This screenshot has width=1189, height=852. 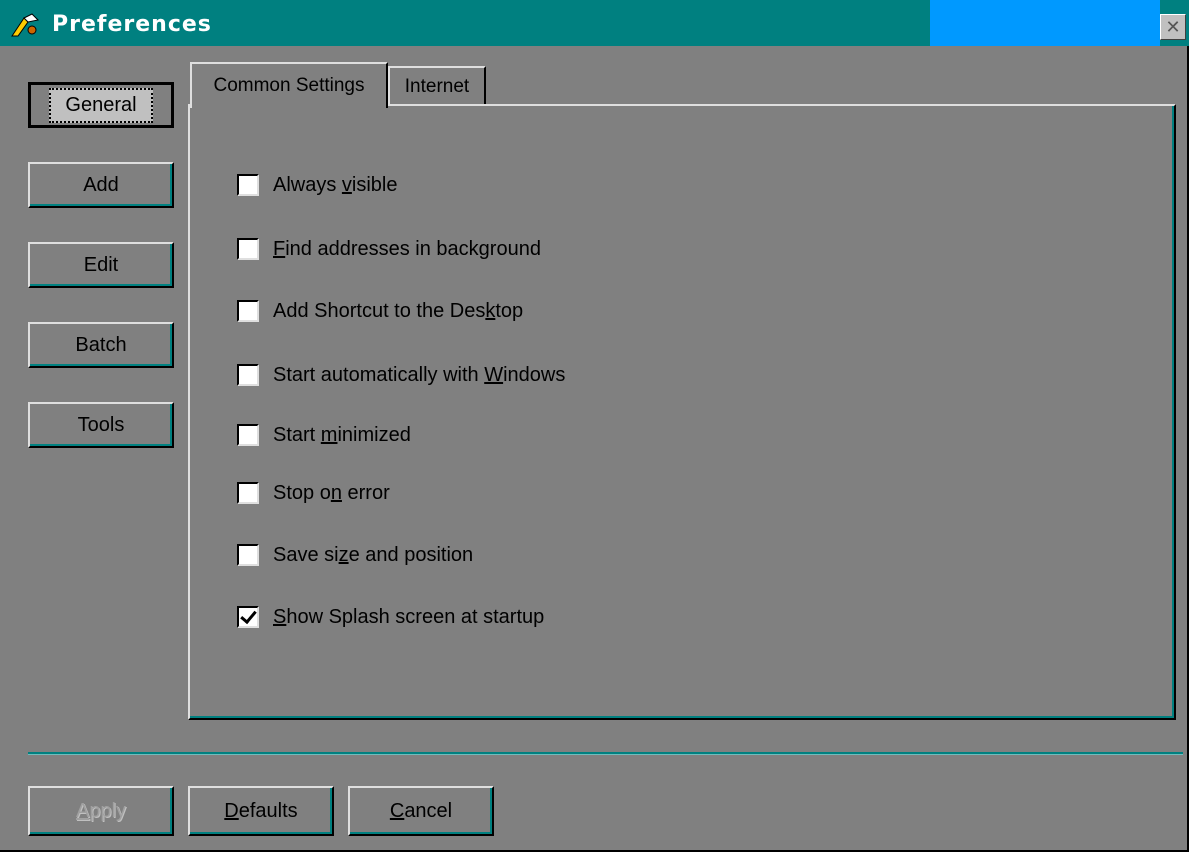 I want to click on separator, so click(x=605, y=753).